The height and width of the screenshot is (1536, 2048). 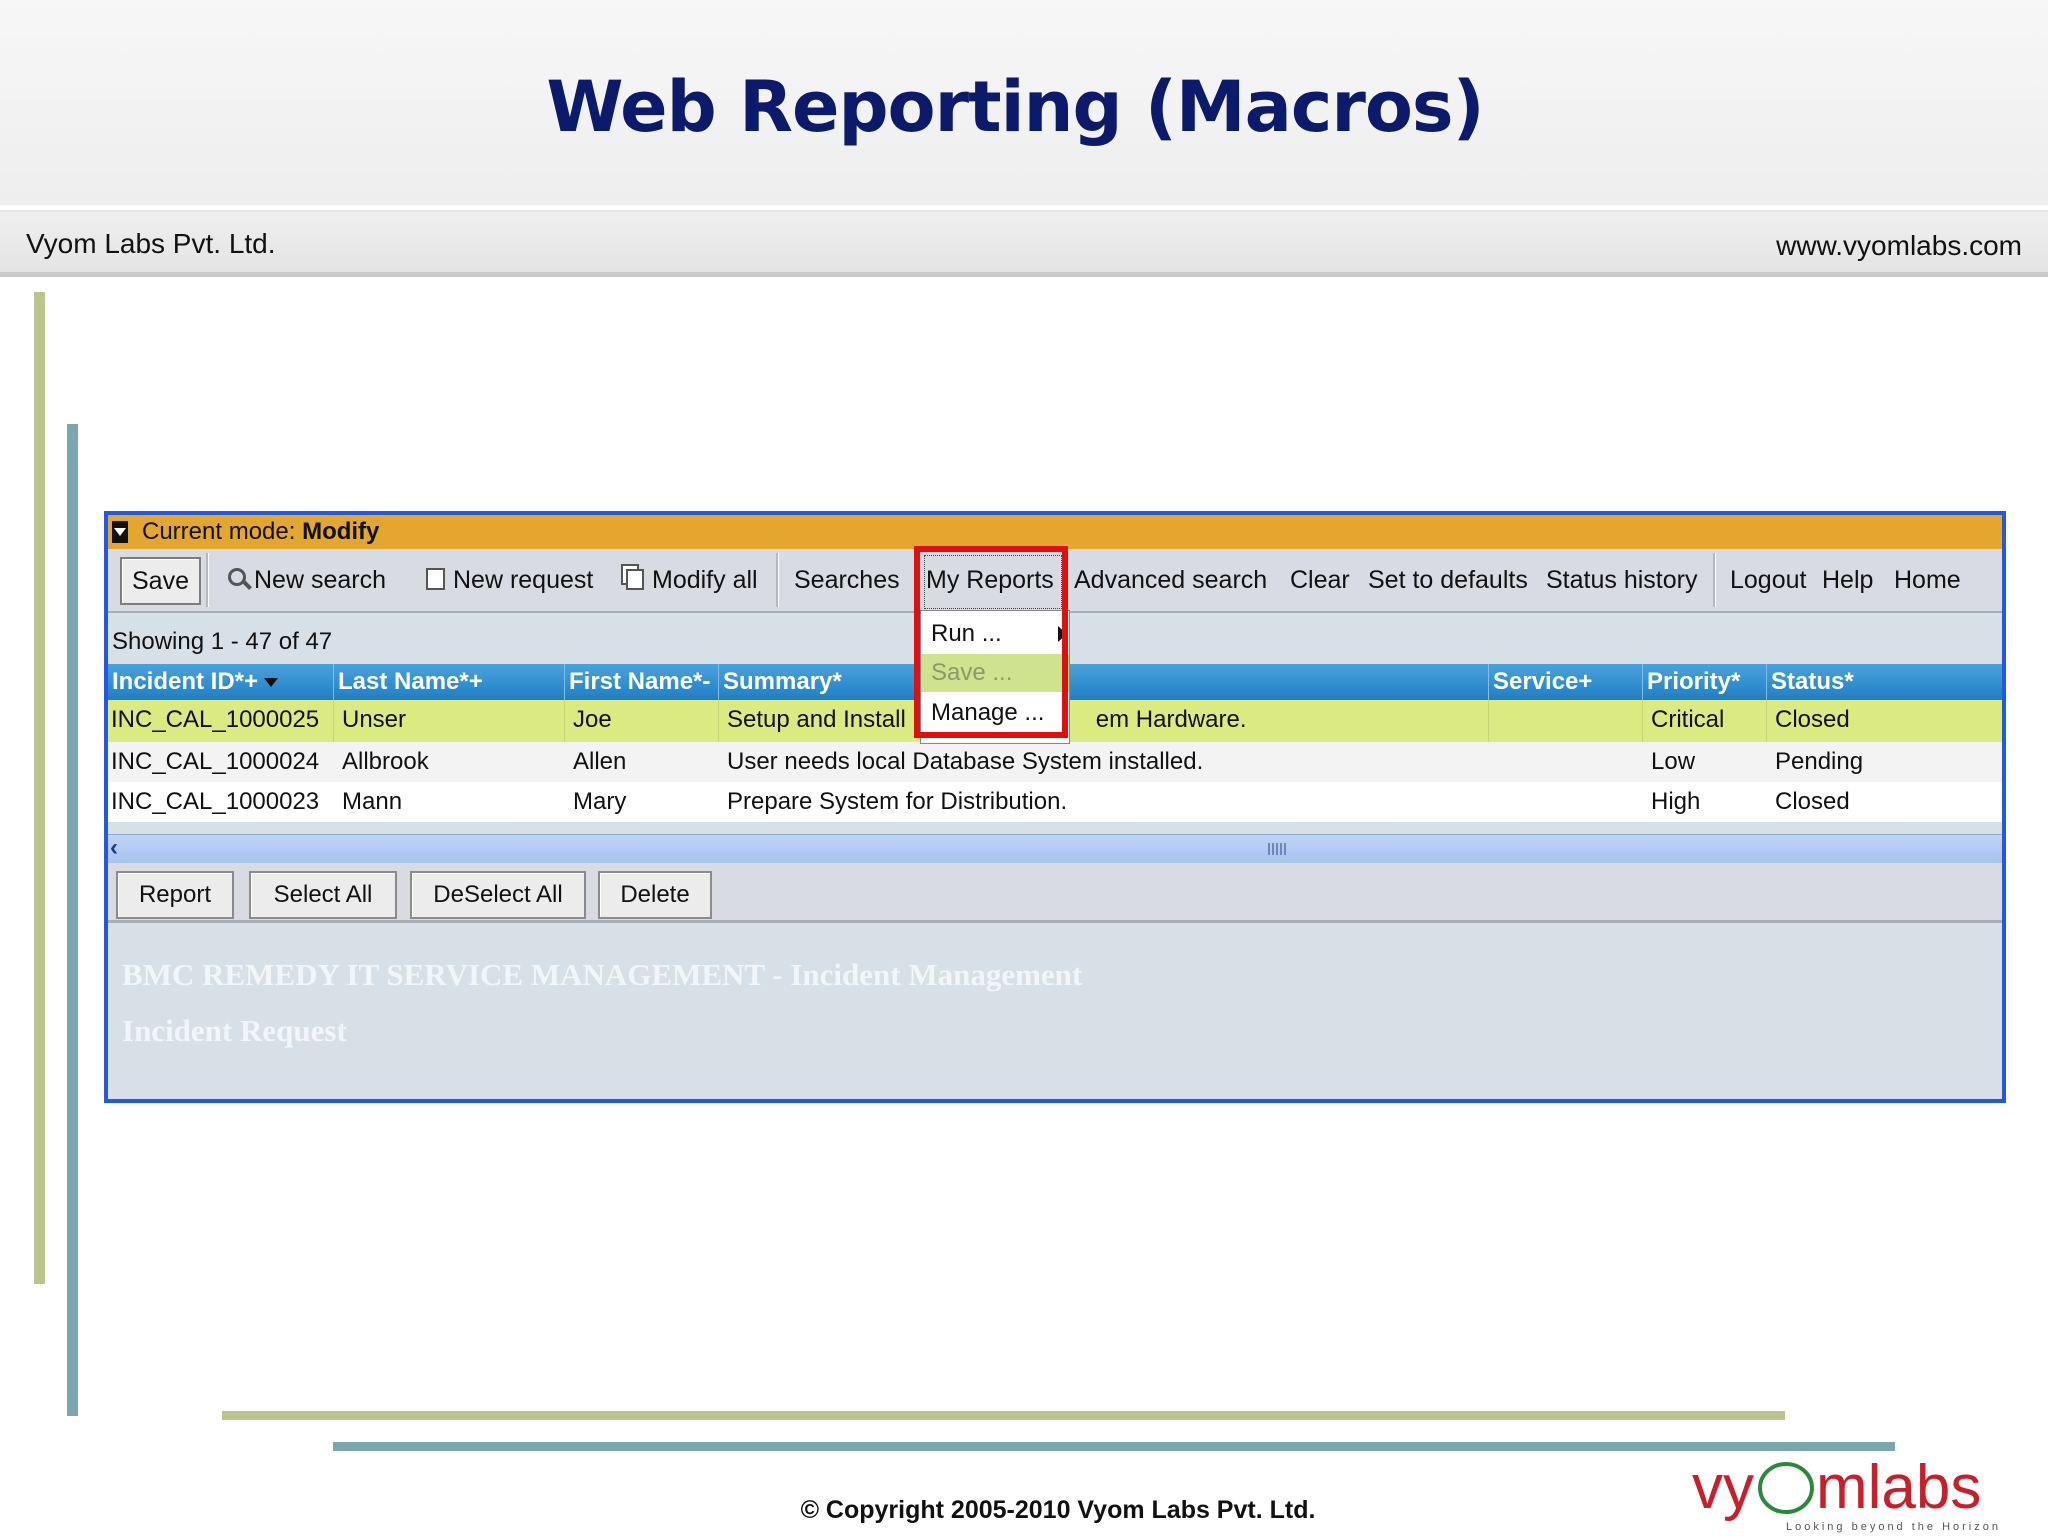 I want to click on cell-summary: Setup and Install em Hardware., so click(x=1104, y=721).